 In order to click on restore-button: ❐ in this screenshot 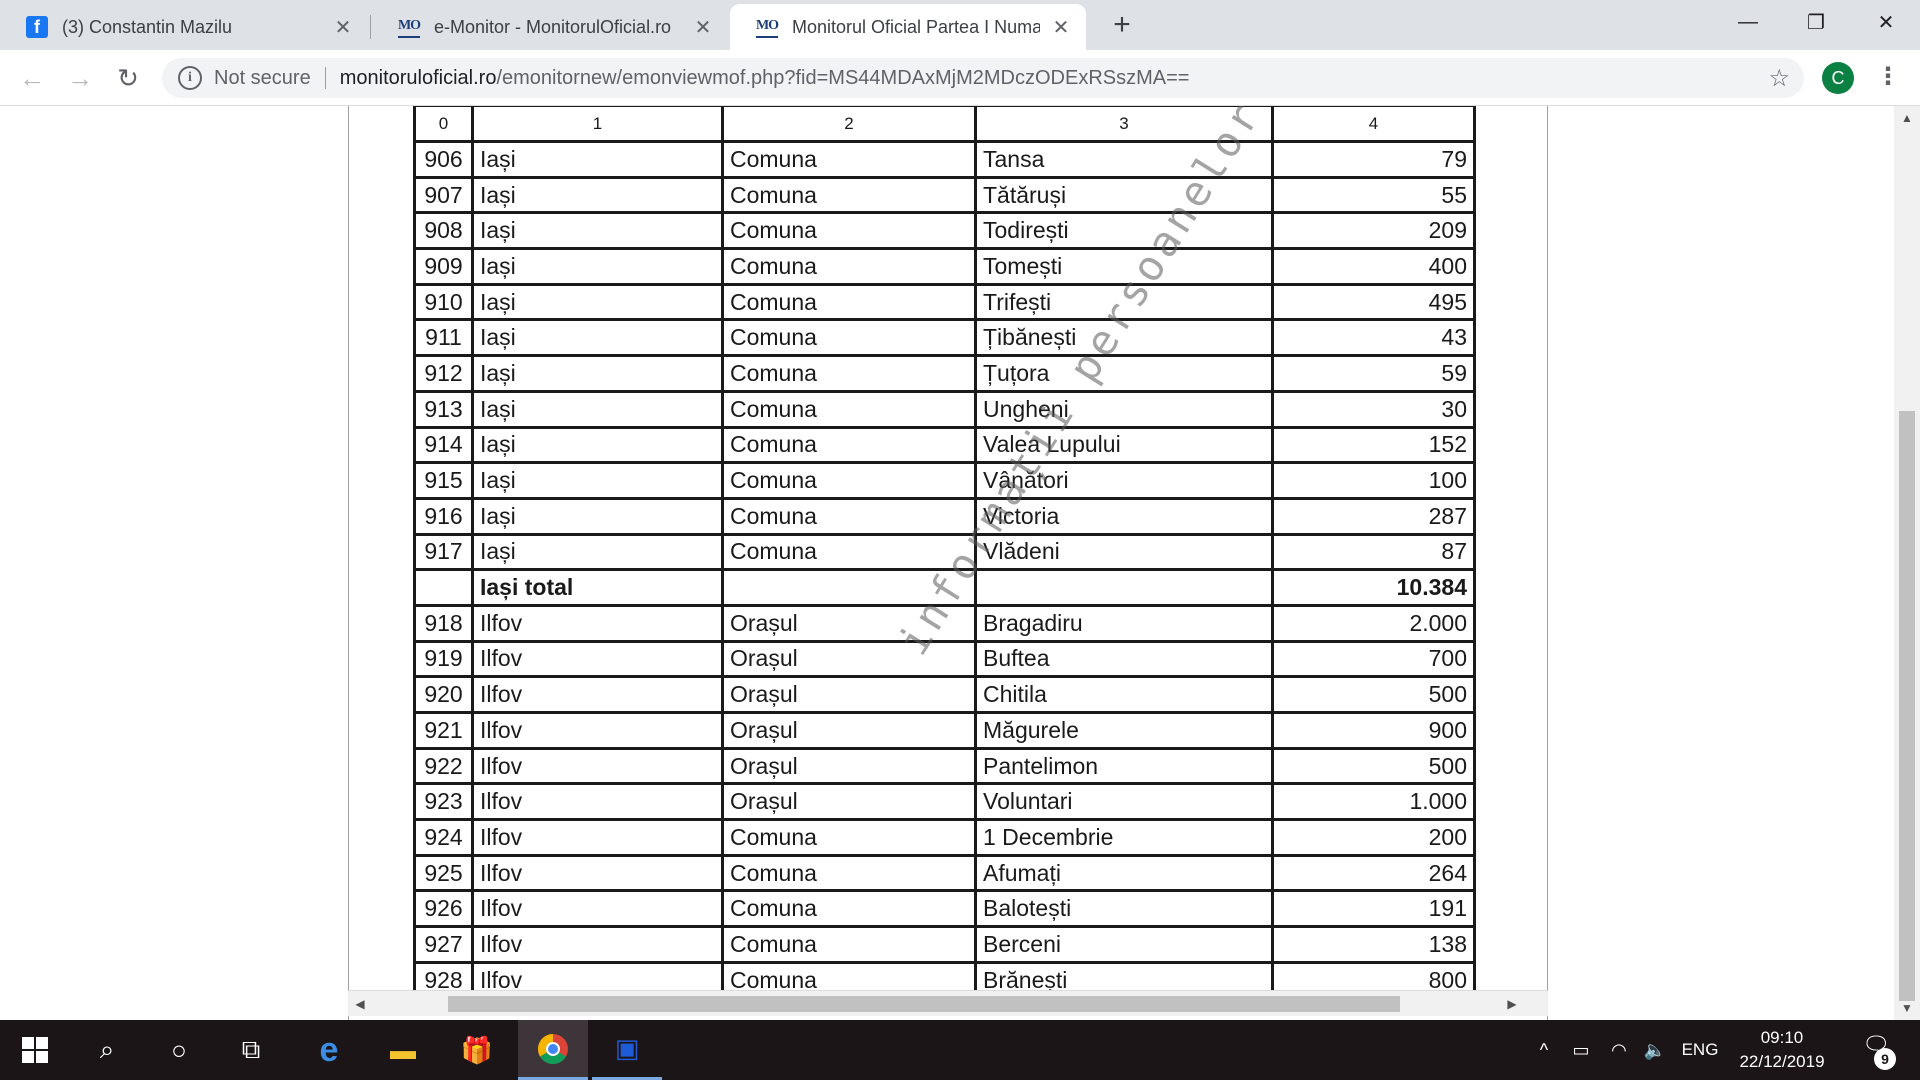, I will do `click(1816, 22)`.